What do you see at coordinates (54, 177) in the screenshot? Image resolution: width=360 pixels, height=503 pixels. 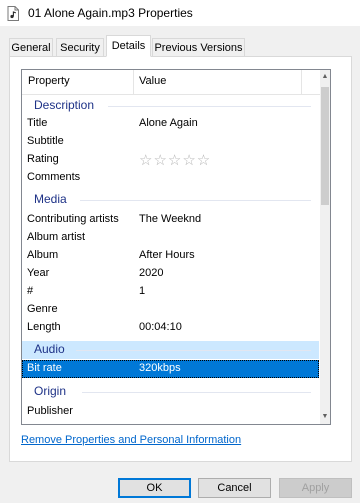 I see `property-name: Comments` at bounding box center [54, 177].